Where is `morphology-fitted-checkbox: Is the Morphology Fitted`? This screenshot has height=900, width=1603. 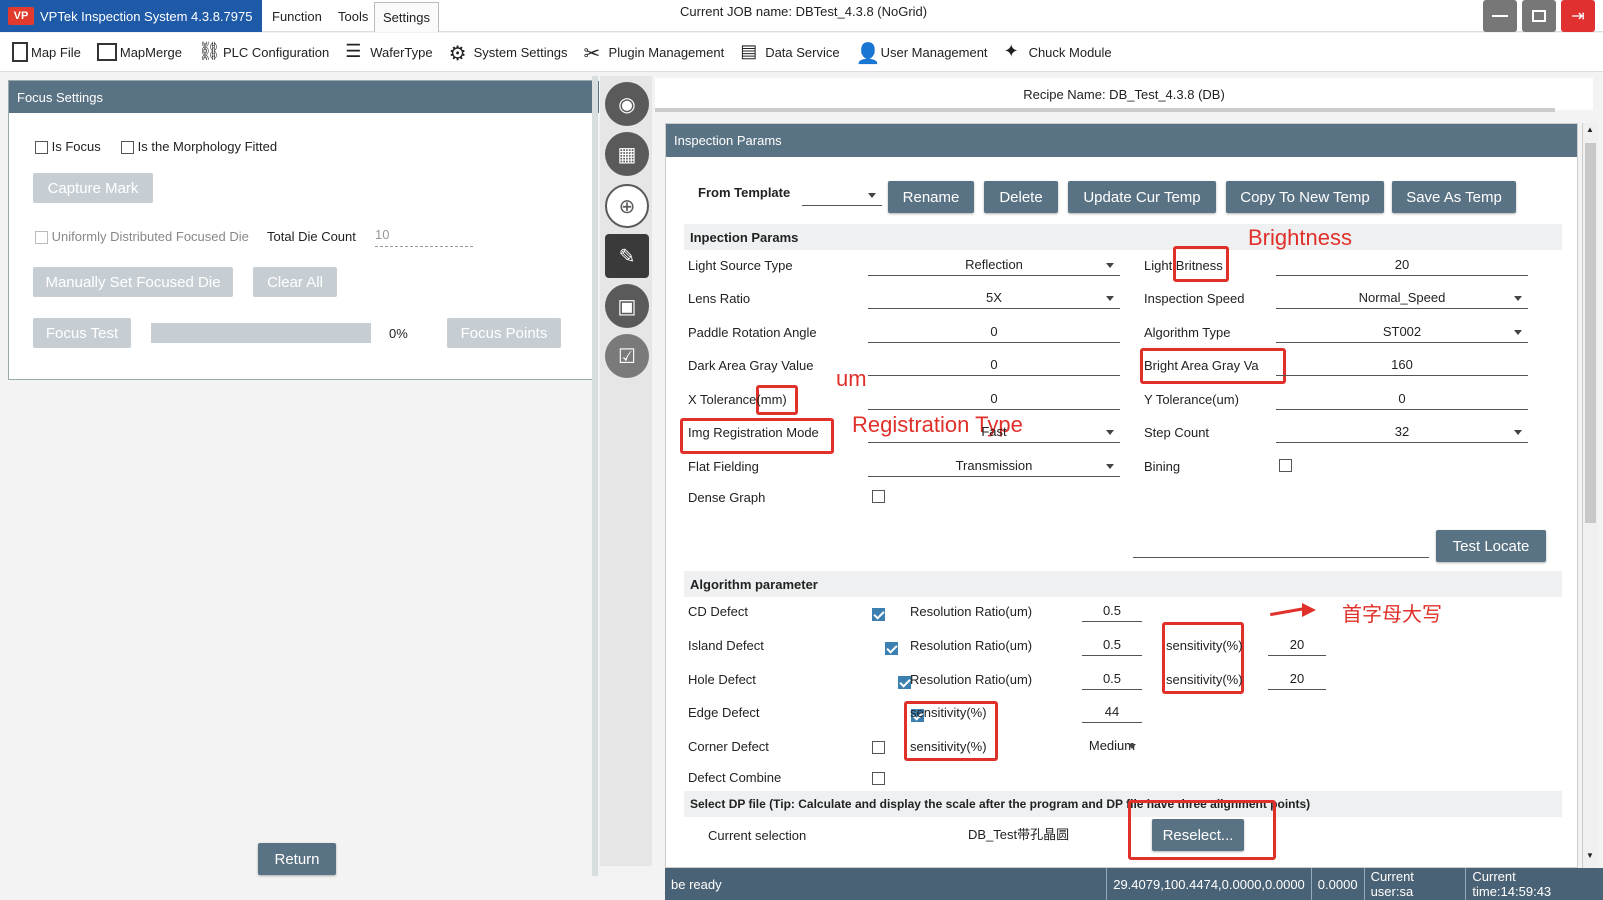 morphology-fitted-checkbox: Is the Morphology Fitted is located at coordinates (199, 147).